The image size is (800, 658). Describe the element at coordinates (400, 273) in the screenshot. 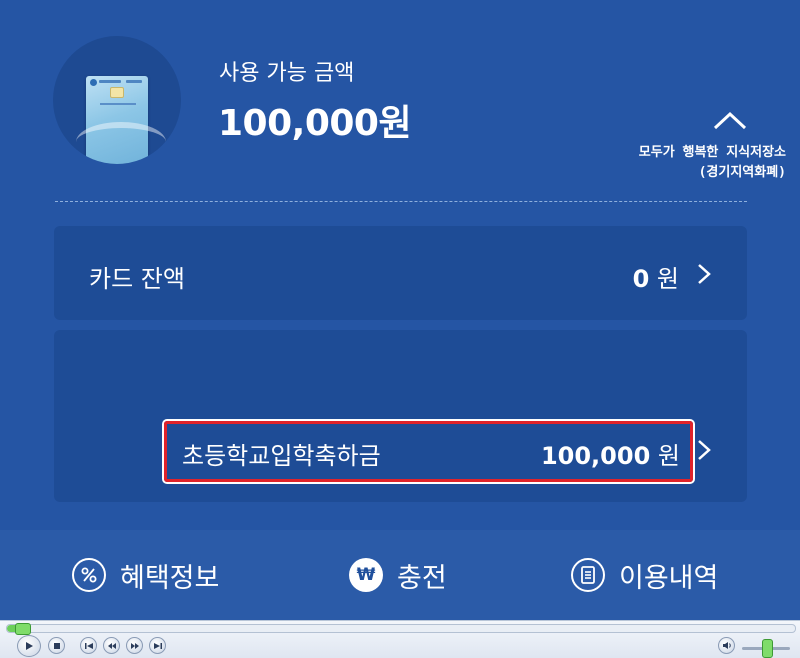

I see `card-balance-row: 카드 잔액 0 원` at that location.